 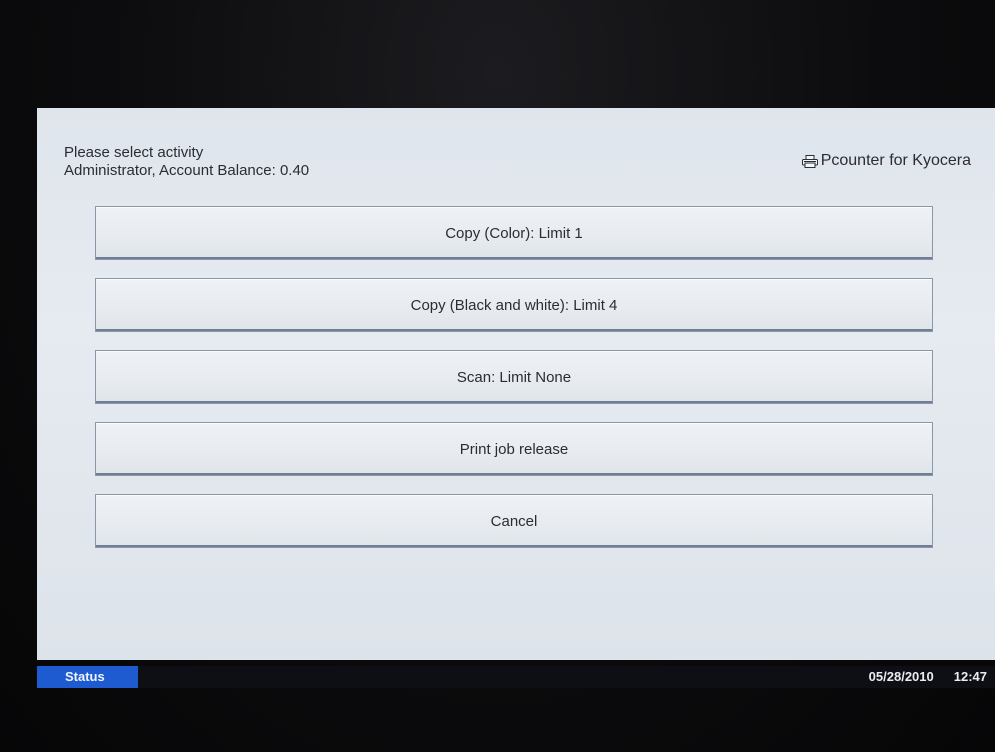 What do you see at coordinates (87, 677) in the screenshot?
I see `status-button: Status` at bounding box center [87, 677].